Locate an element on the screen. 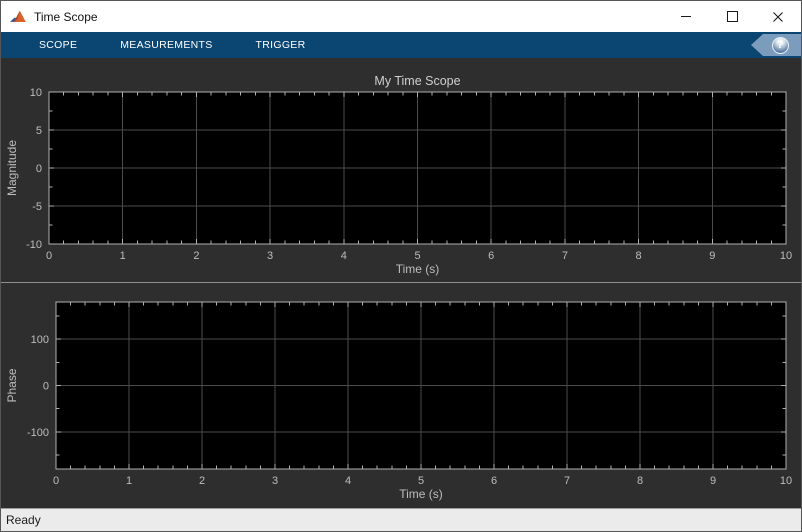 The height and width of the screenshot is (532, 802). svg-text: My Time Scope is located at coordinates (417, 81).